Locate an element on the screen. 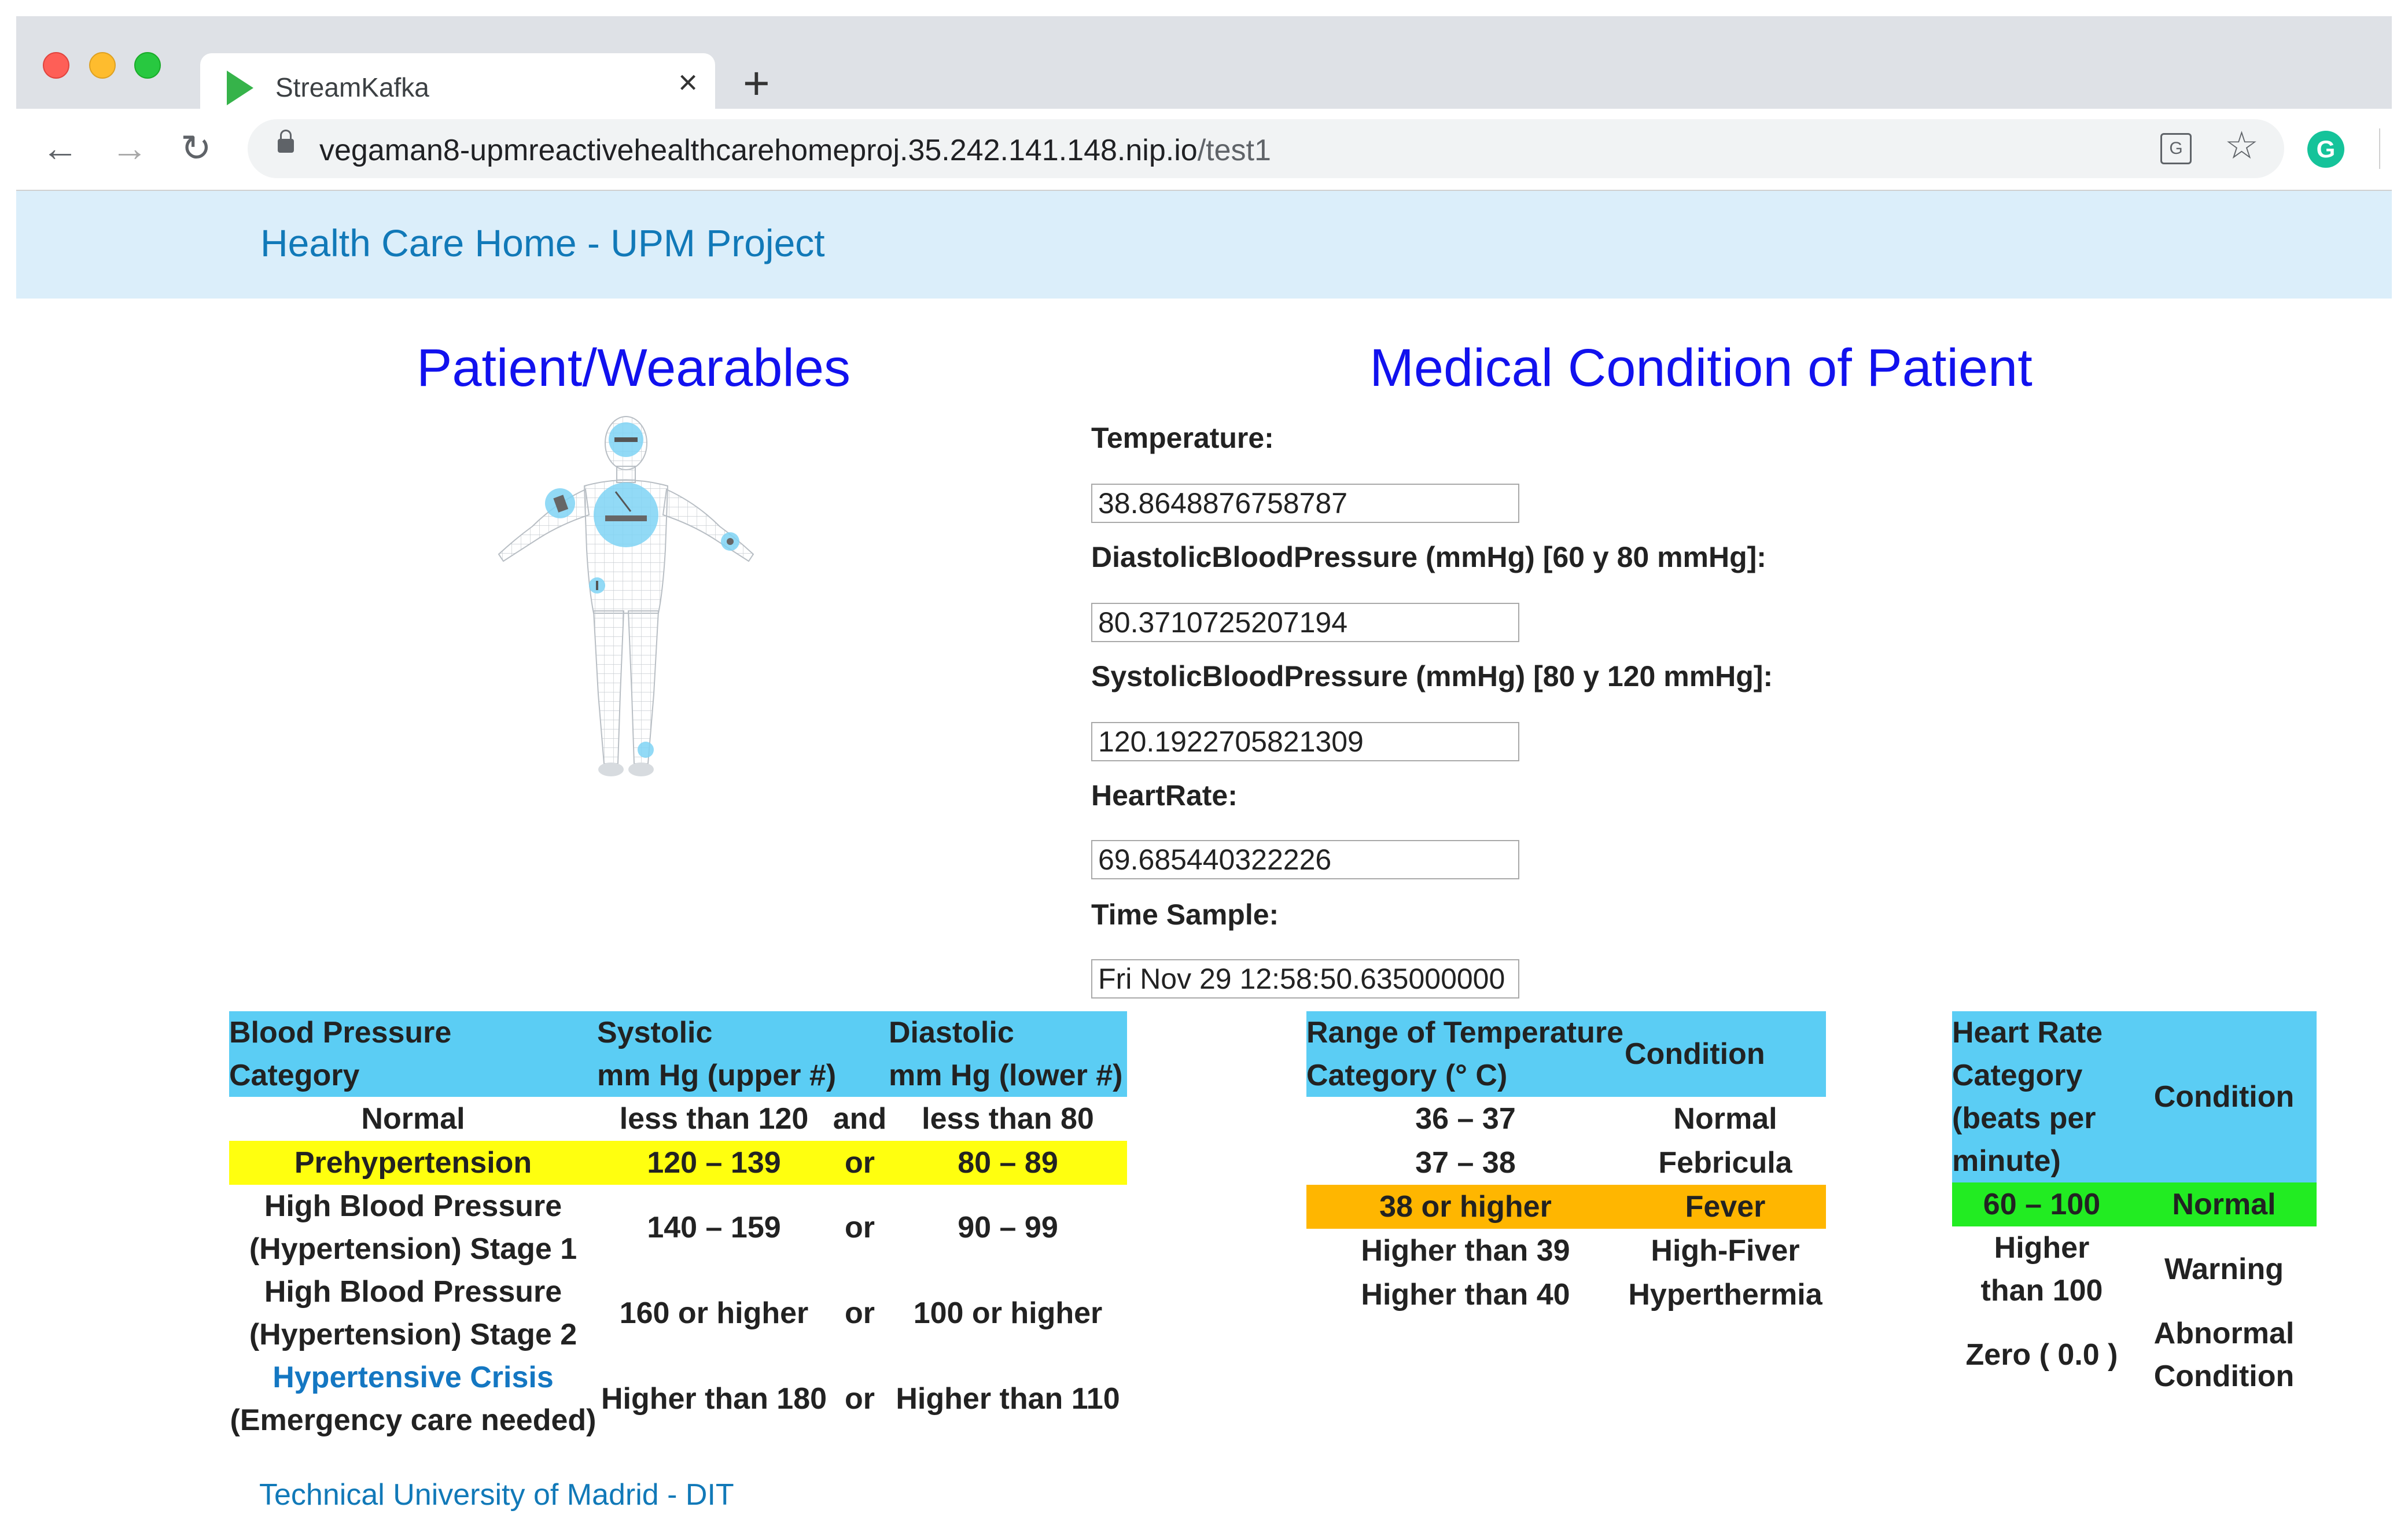 This screenshot has width=2408, height=1540. temp-range-cell: 37 – 38 is located at coordinates (1466, 1163).